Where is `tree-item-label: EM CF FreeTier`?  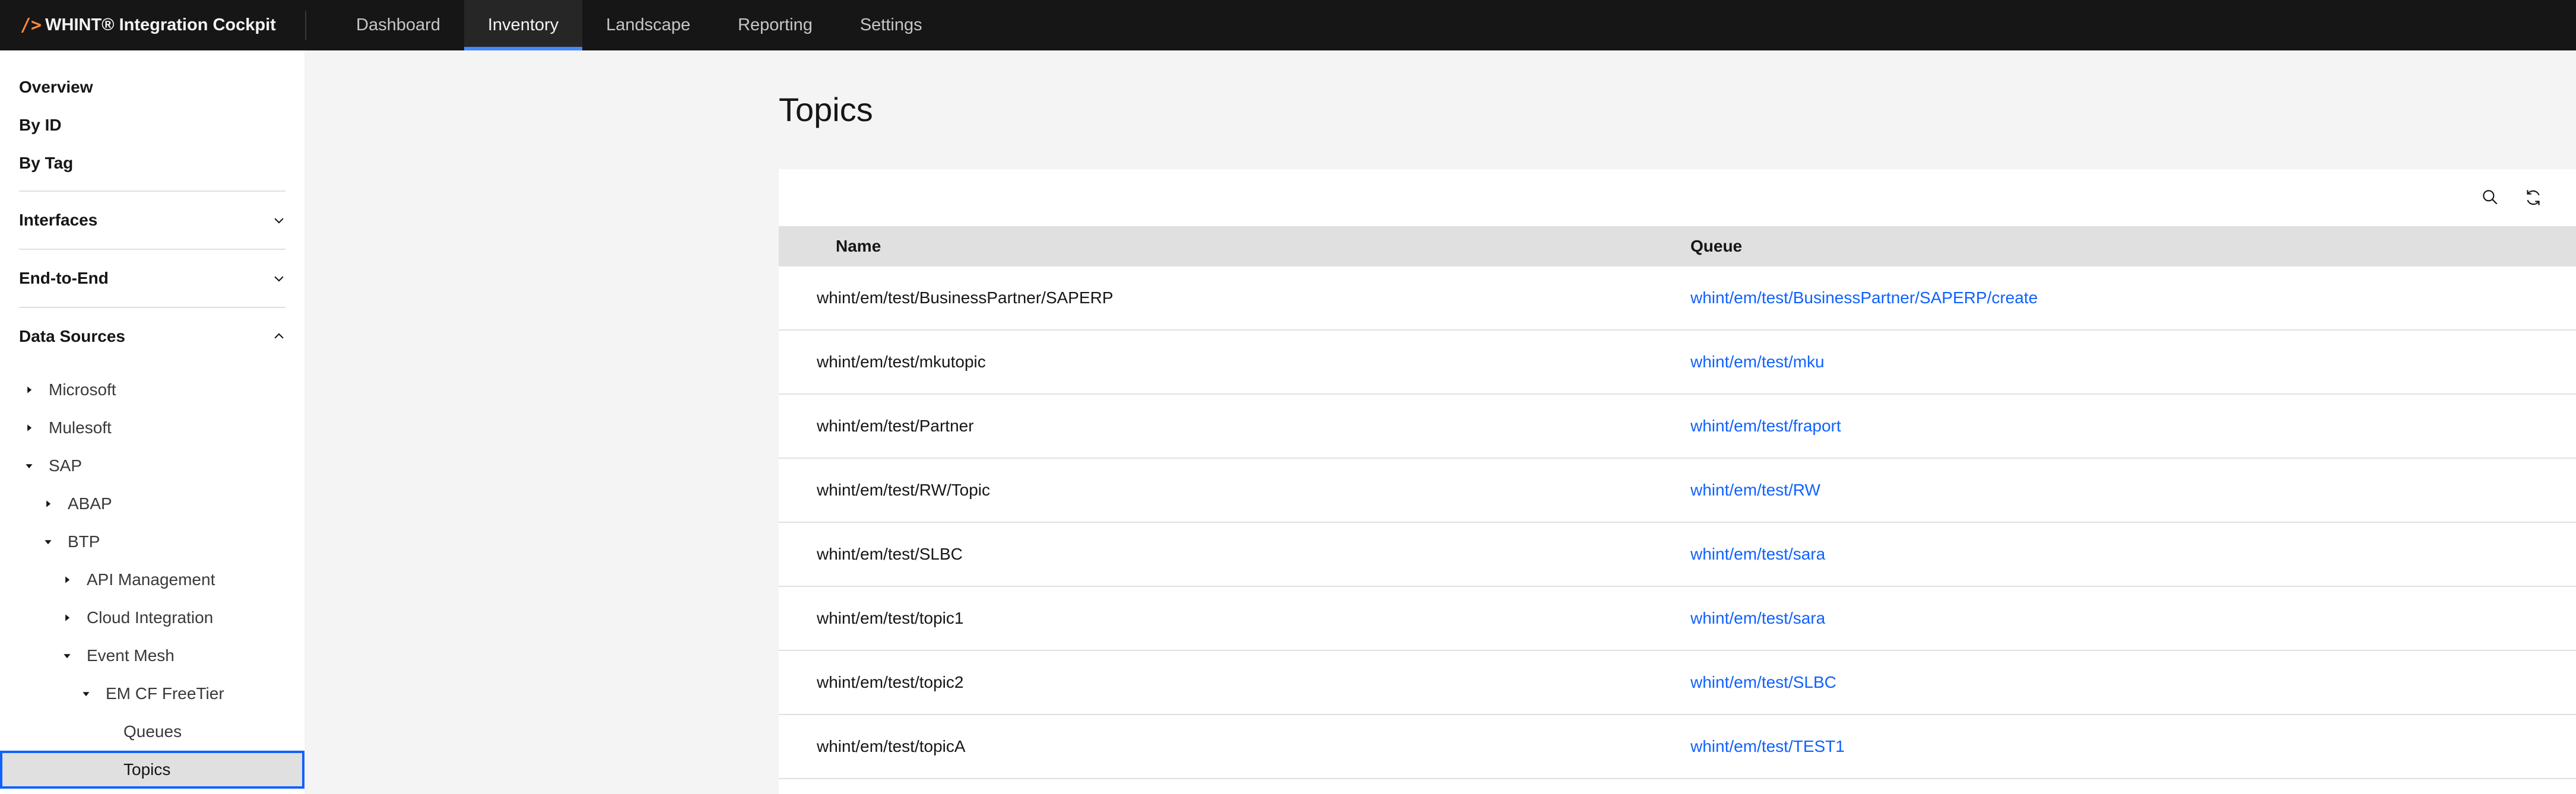
tree-item-label: EM CF FreeTier is located at coordinates (165, 693).